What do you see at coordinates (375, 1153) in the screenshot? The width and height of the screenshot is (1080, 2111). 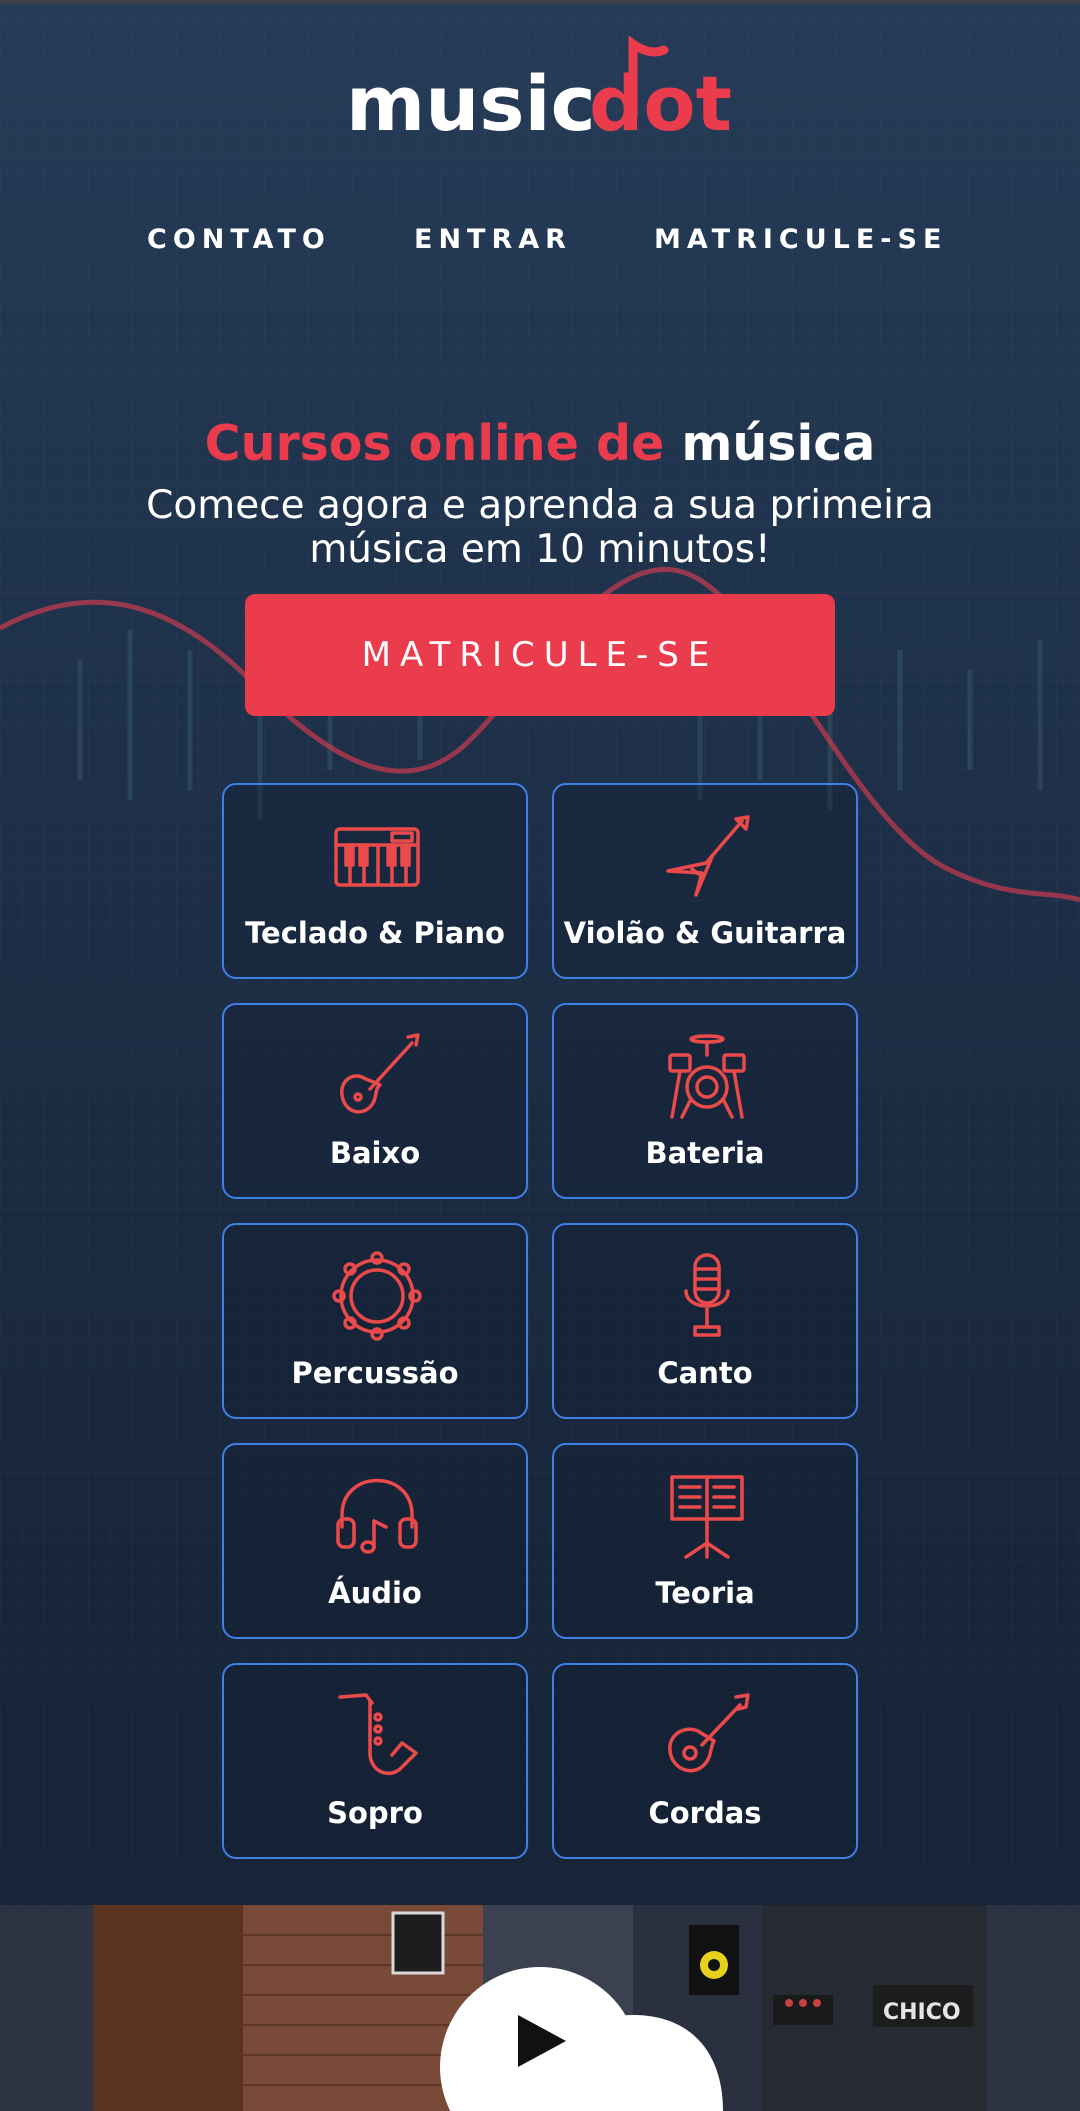 I see `course-label: Baixo` at bounding box center [375, 1153].